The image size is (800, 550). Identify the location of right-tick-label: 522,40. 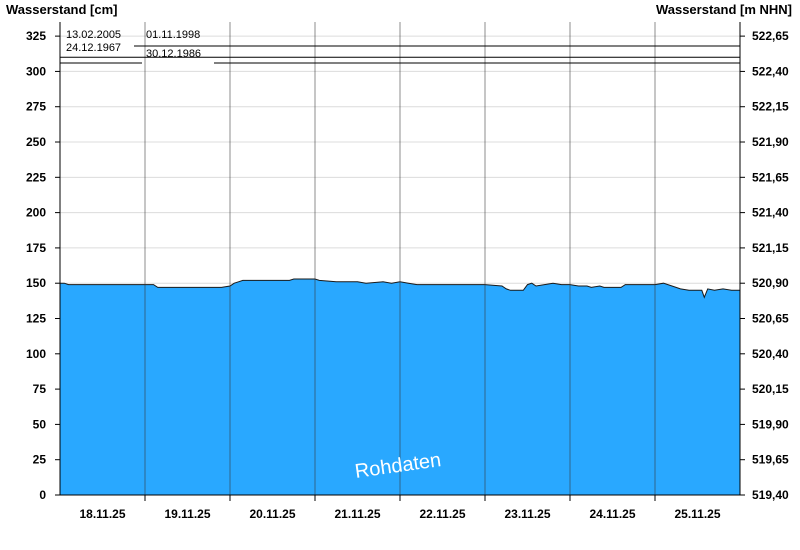
(770, 71).